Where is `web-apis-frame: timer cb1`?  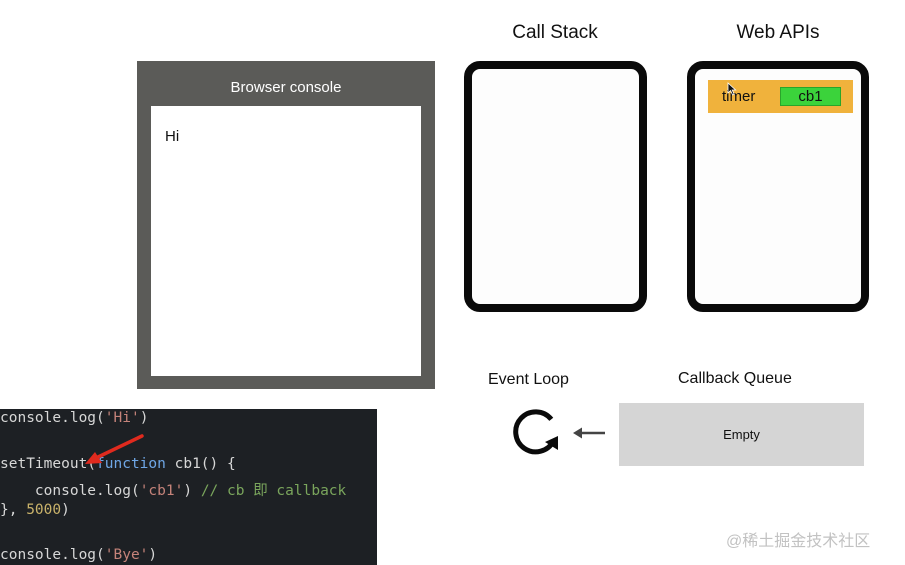 web-apis-frame: timer cb1 is located at coordinates (778, 186).